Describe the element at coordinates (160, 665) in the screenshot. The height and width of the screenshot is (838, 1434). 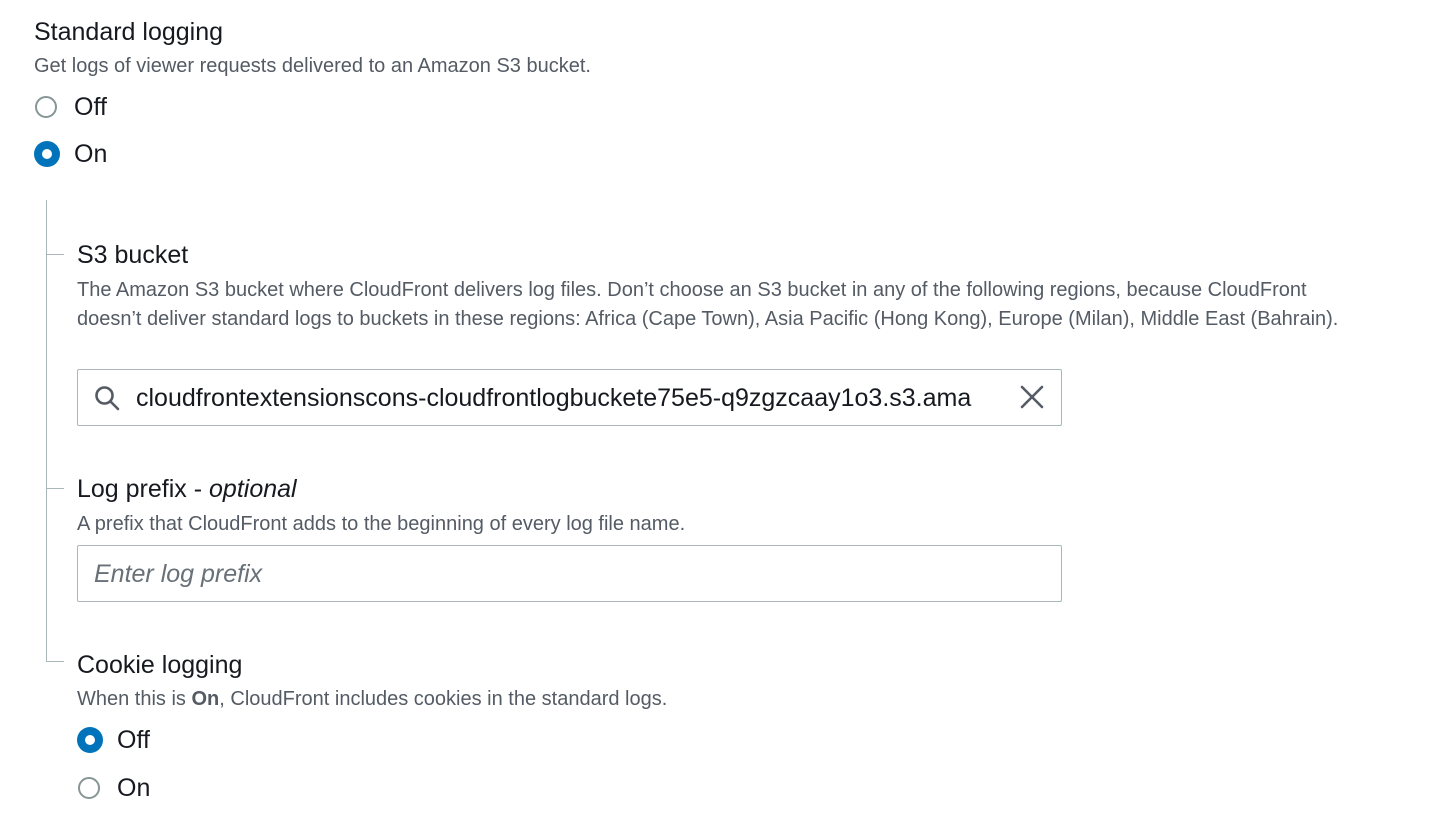
I see `cookie-logging-title: Cookie logging` at that location.